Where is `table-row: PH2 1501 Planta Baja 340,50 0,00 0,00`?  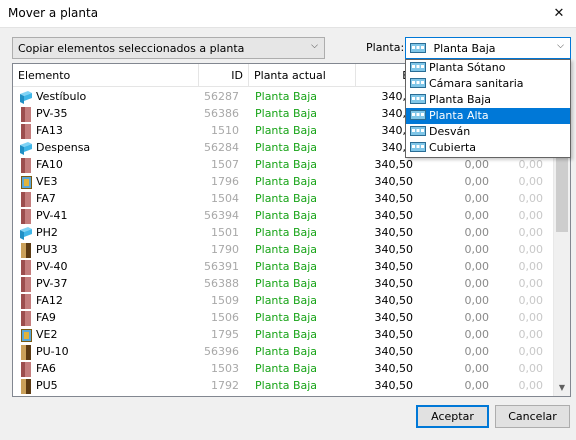 table-row: PH2 1501 Planta Baja 340,50 0,00 0,00 is located at coordinates (283, 232).